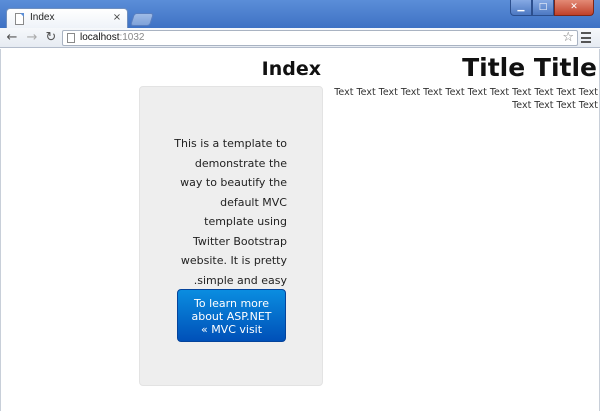 This screenshot has height=411, width=600. What do you see at coordinates (71, 38) in the screenshot?
I see `page-icon` at bounding box center [71, 38].